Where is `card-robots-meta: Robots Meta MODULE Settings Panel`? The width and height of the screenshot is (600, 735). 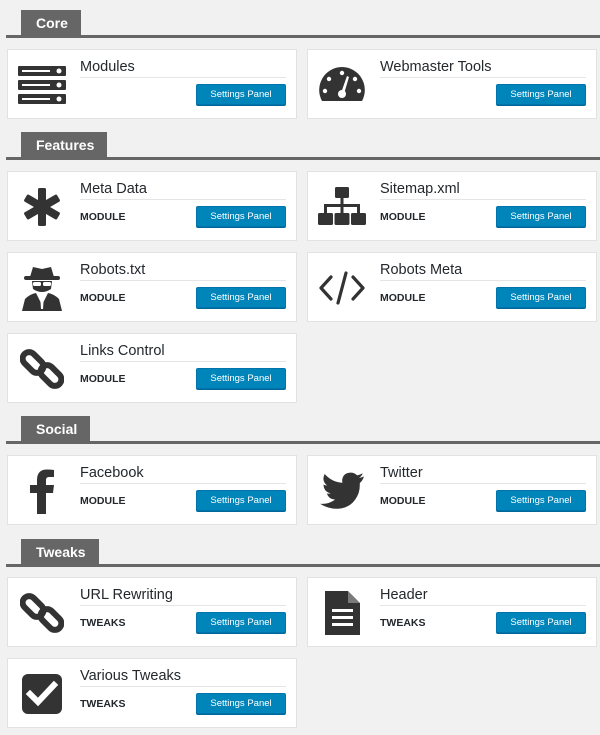
card-robots-meta: Robots Meta MODULE Settings Panel is located at coordinates (452, 287).